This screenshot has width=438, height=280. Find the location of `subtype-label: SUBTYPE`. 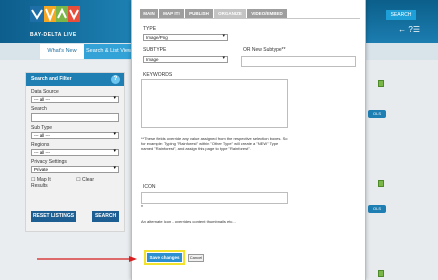

subtype-label: SUBTYPE is located at coordinates (155, 50).